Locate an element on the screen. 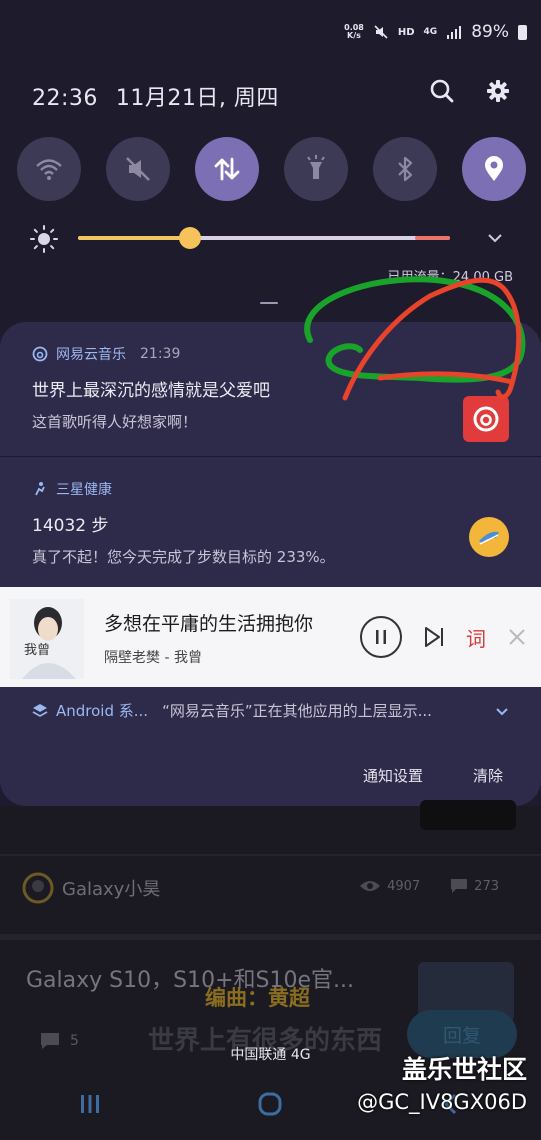  data-transfer-icon is located at coordinates (227, 169).